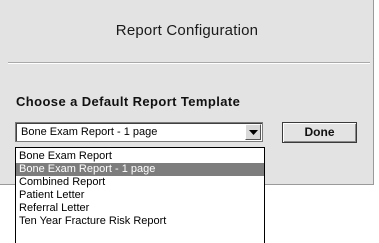  What do you see at coordinates (89, 132) in the screenshot?
I see `report-template-select-value: Bone Exam Report - 1 page` at bounding box center [89, 132].